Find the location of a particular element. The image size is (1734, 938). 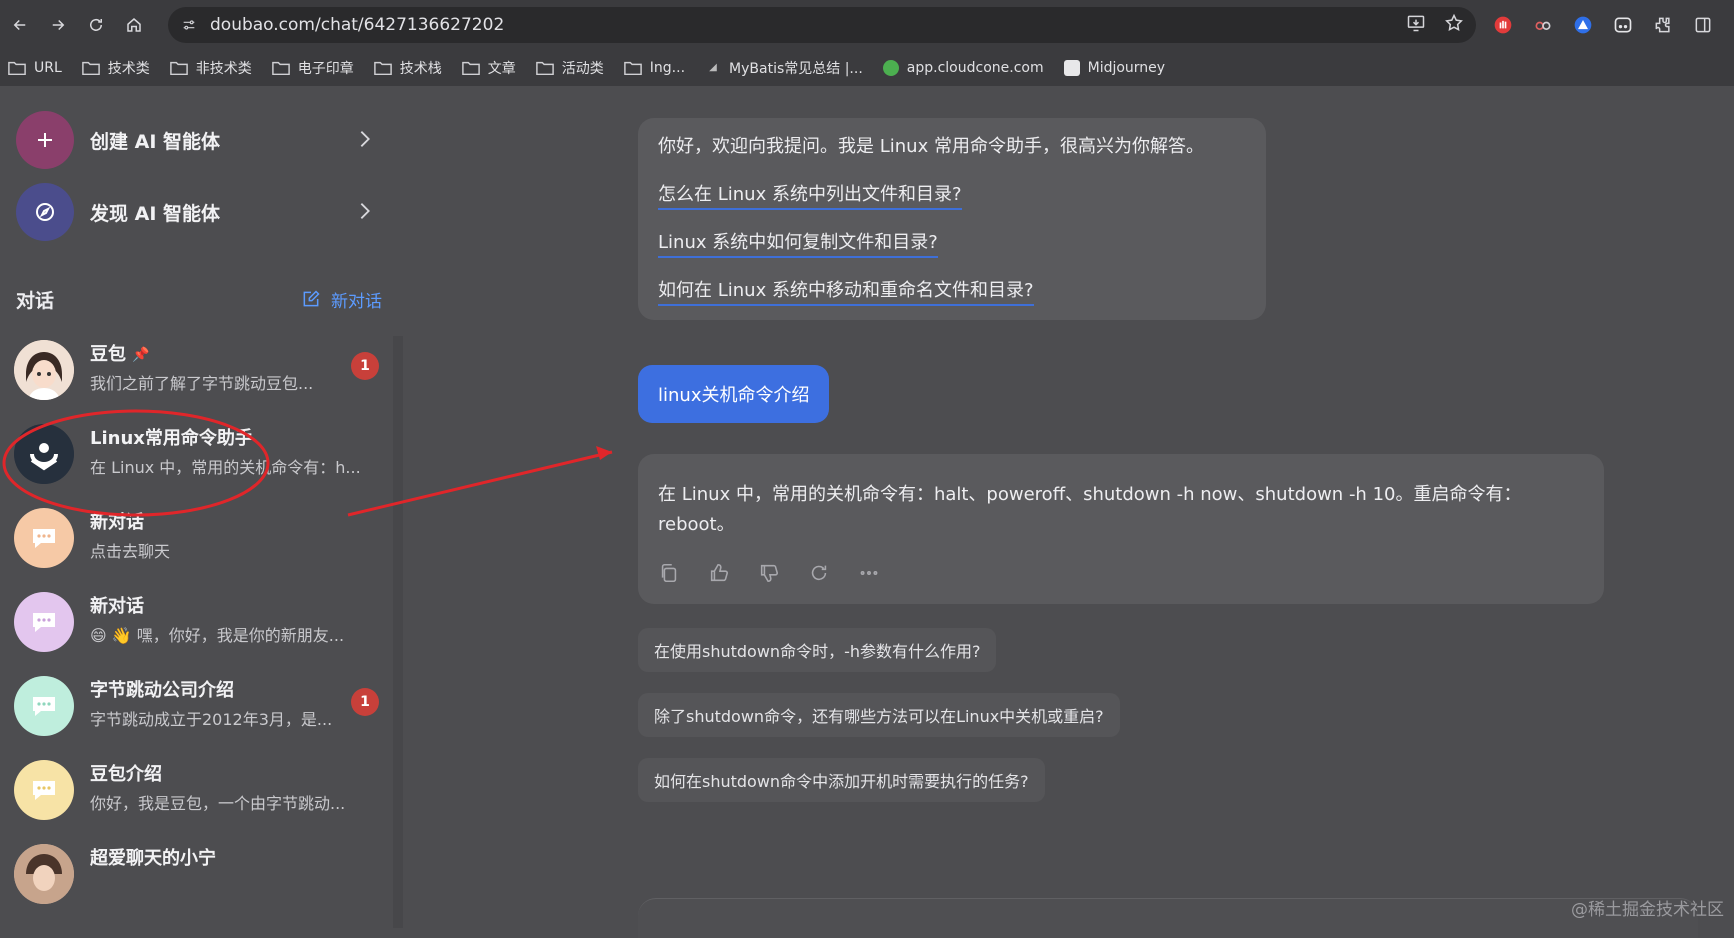

thumbs-down-icon is located at coordinates (769, 573).